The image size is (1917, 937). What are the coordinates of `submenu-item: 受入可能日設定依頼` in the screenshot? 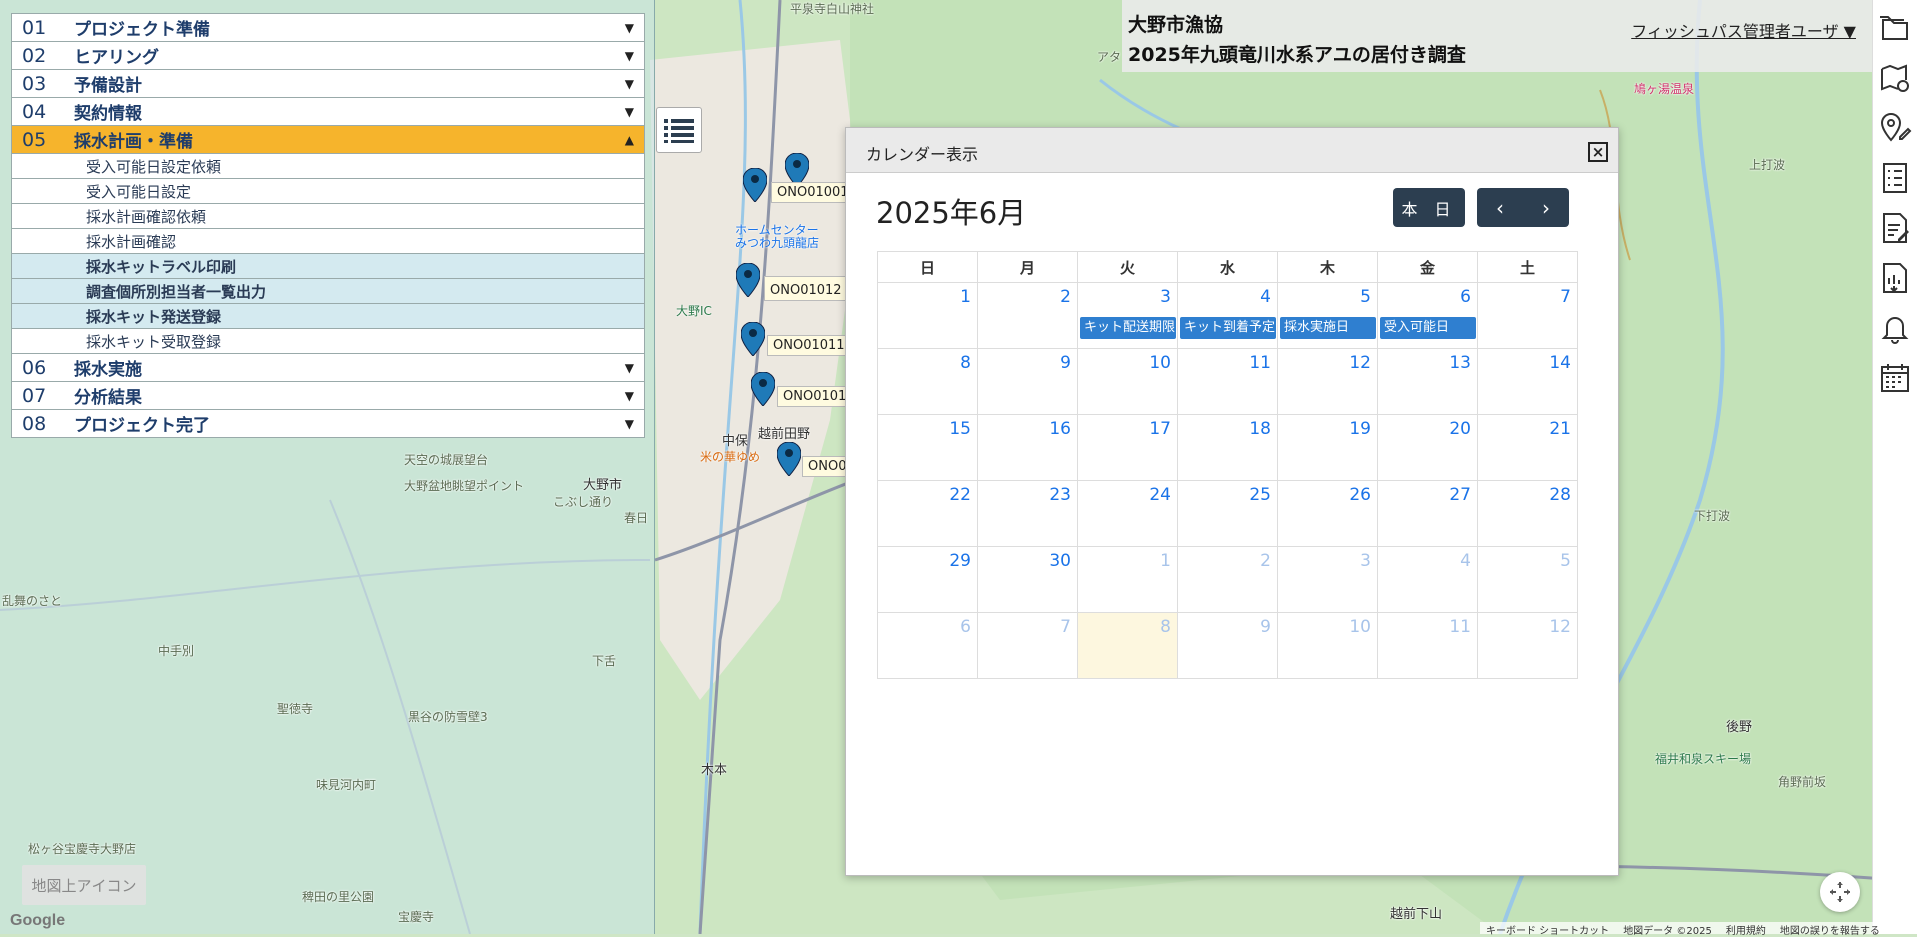 It's located at (328, 166).